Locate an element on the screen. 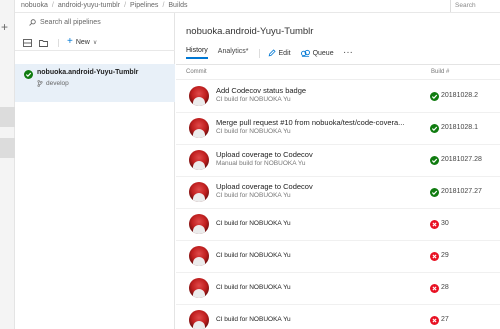 This screenshot has width=500, height=329. queue-button: Queue is located at coordinates (317, 53).